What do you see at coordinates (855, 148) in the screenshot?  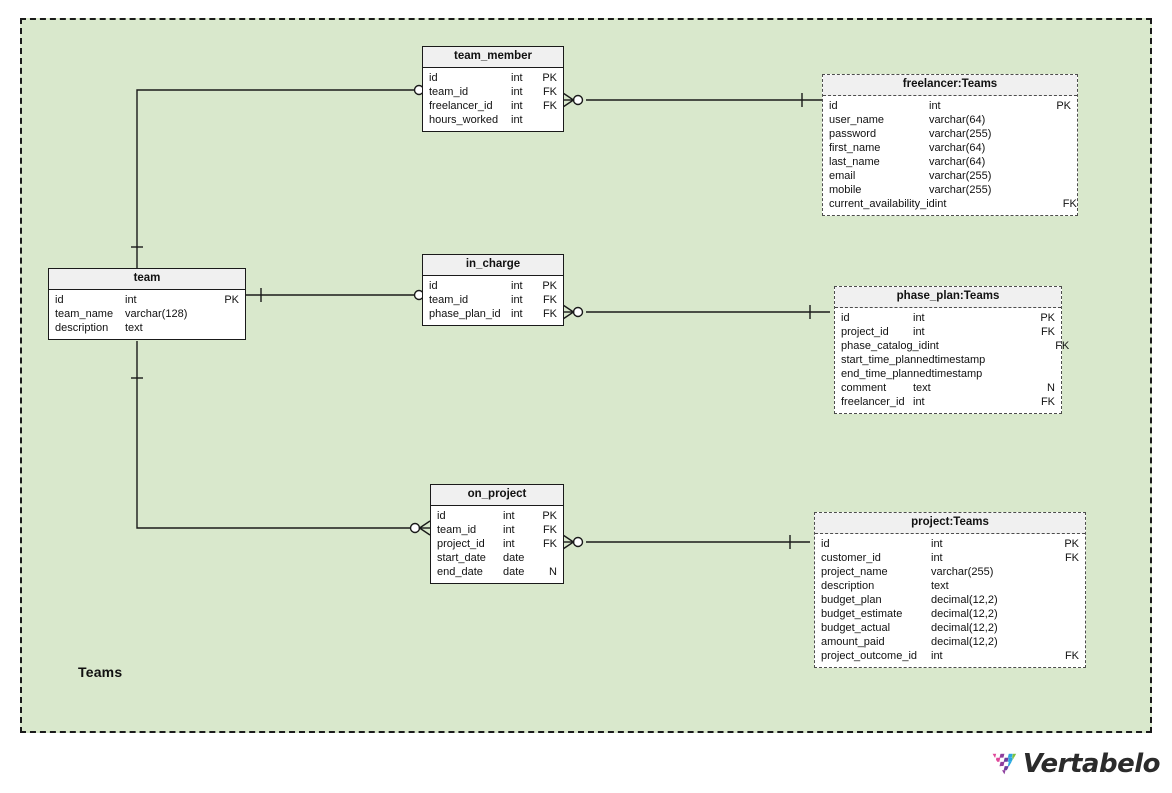 I see `attribute-name: first_name` at bounding box center [855, 148].